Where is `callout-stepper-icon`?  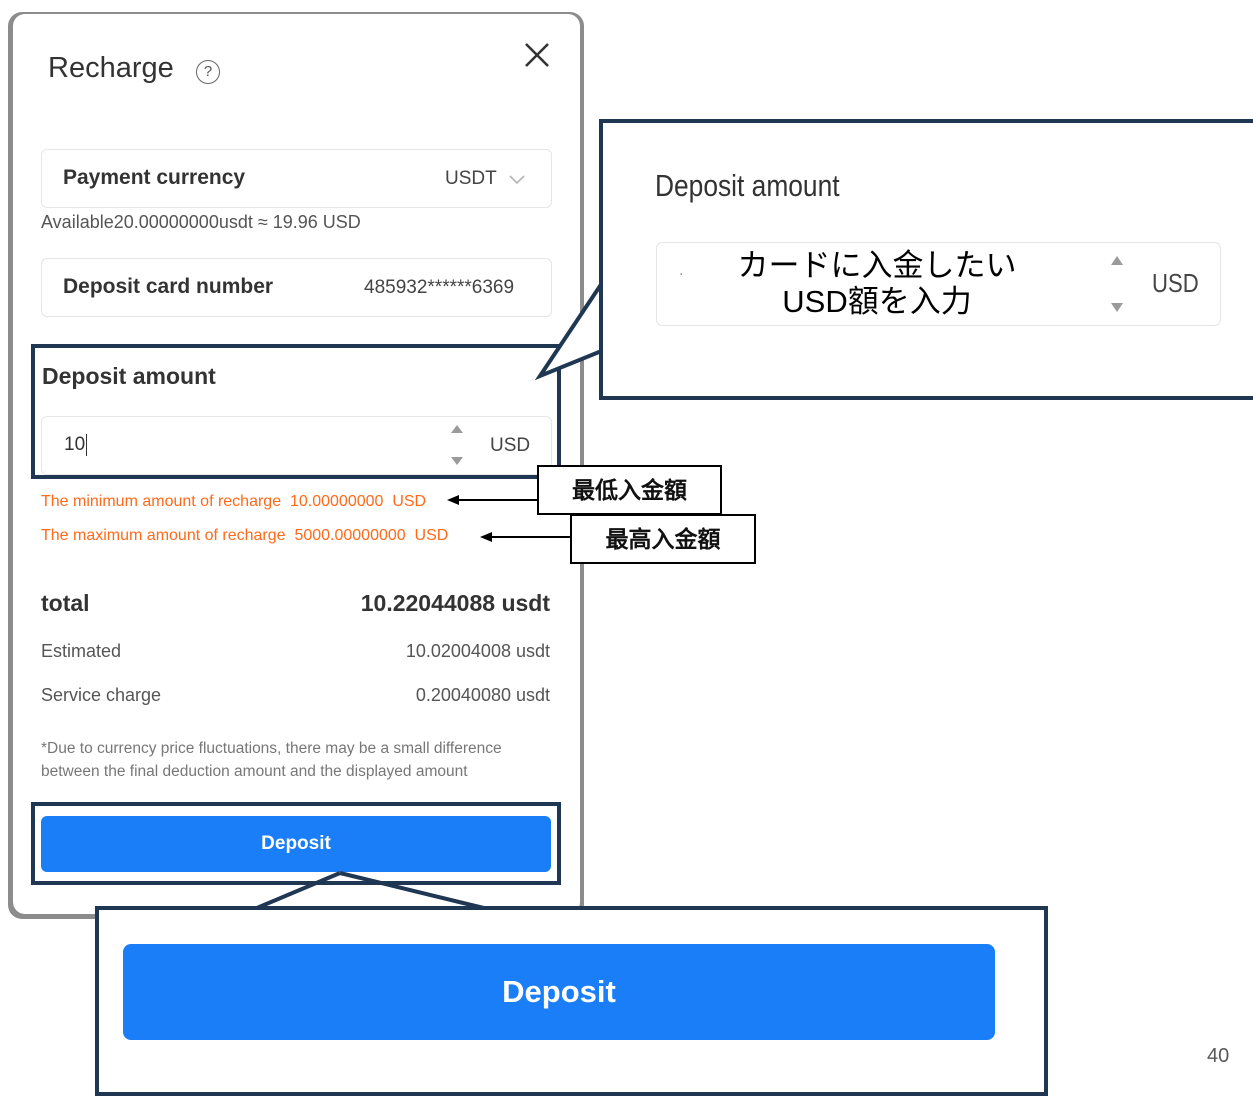 callout-stepper-icon is located at coordinates (1117, 284).